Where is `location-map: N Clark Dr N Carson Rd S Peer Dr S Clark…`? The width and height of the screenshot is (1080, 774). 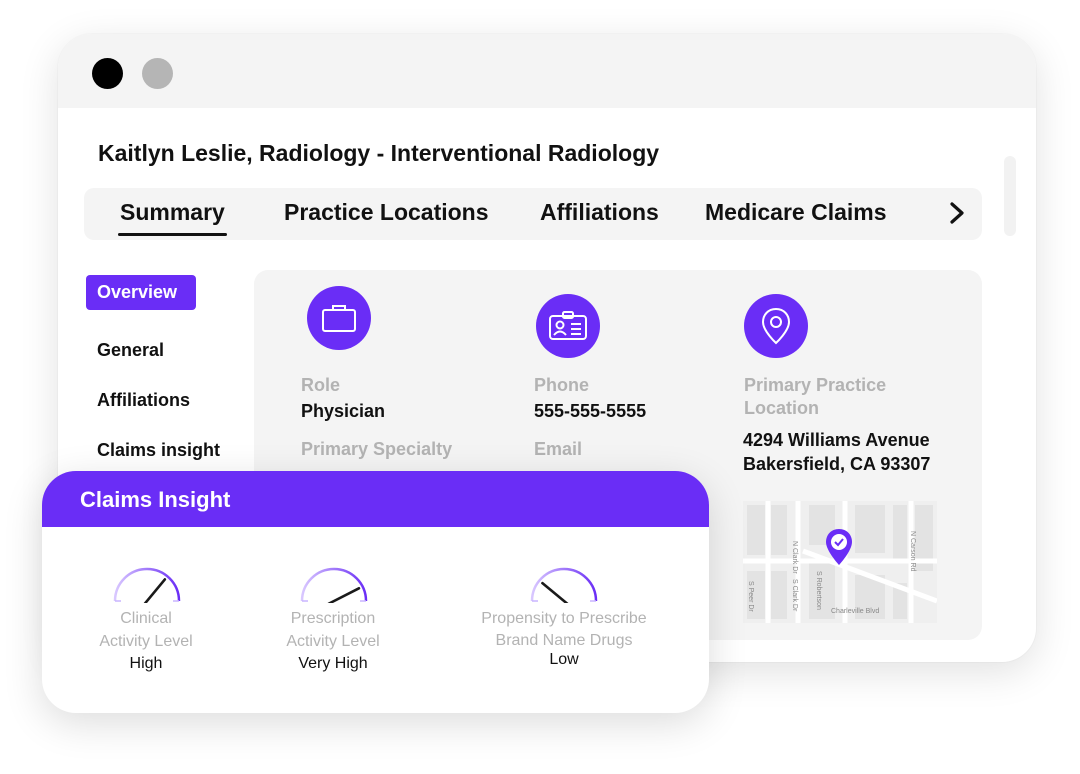
location-map: N Clark Dr N Carson Rd S Peer Dr S Clark… is located at coordinates (840, 562).